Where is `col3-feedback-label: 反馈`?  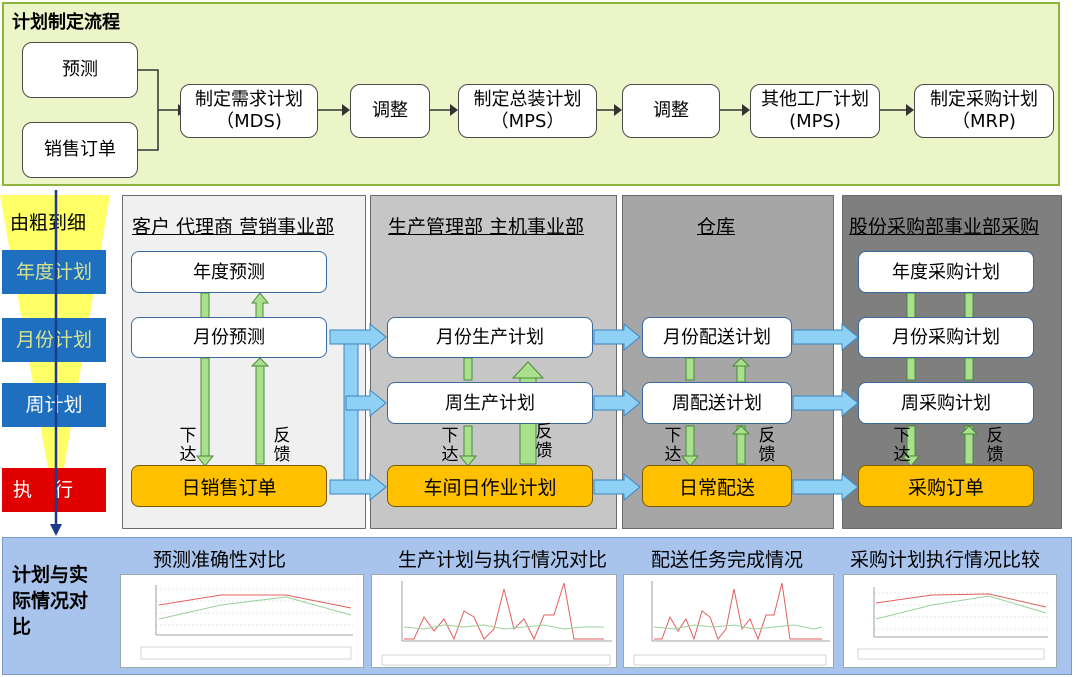
col3-feedback-label: 反馈 is located at coordinates (767, 445).